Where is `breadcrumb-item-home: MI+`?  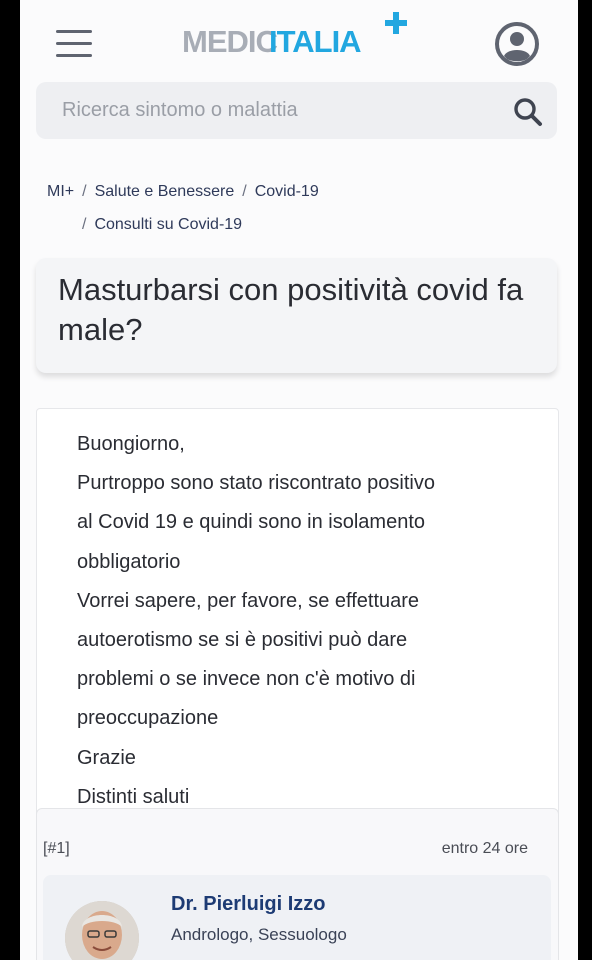 breadcrumb-item-home: MI+ is located at coordinates (60, 191).